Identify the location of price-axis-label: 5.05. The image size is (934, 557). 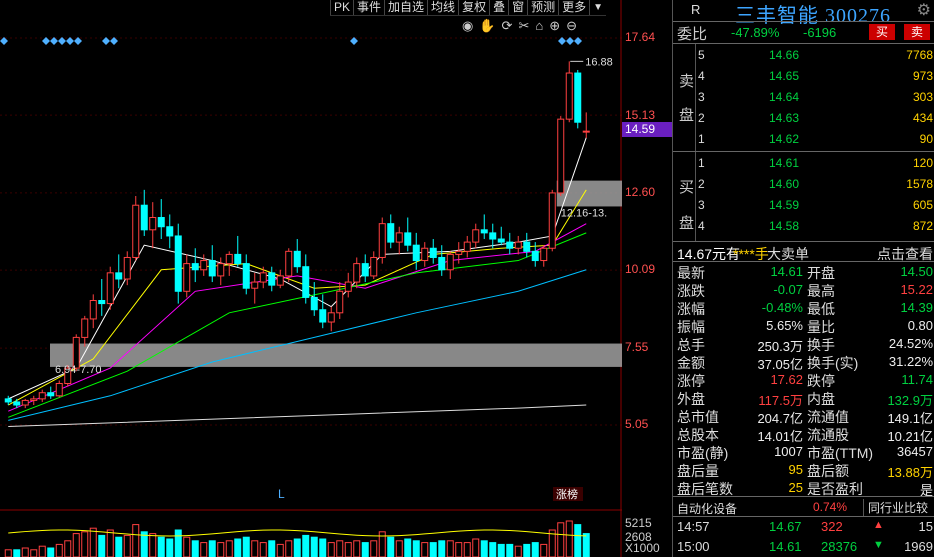
(637, 424).